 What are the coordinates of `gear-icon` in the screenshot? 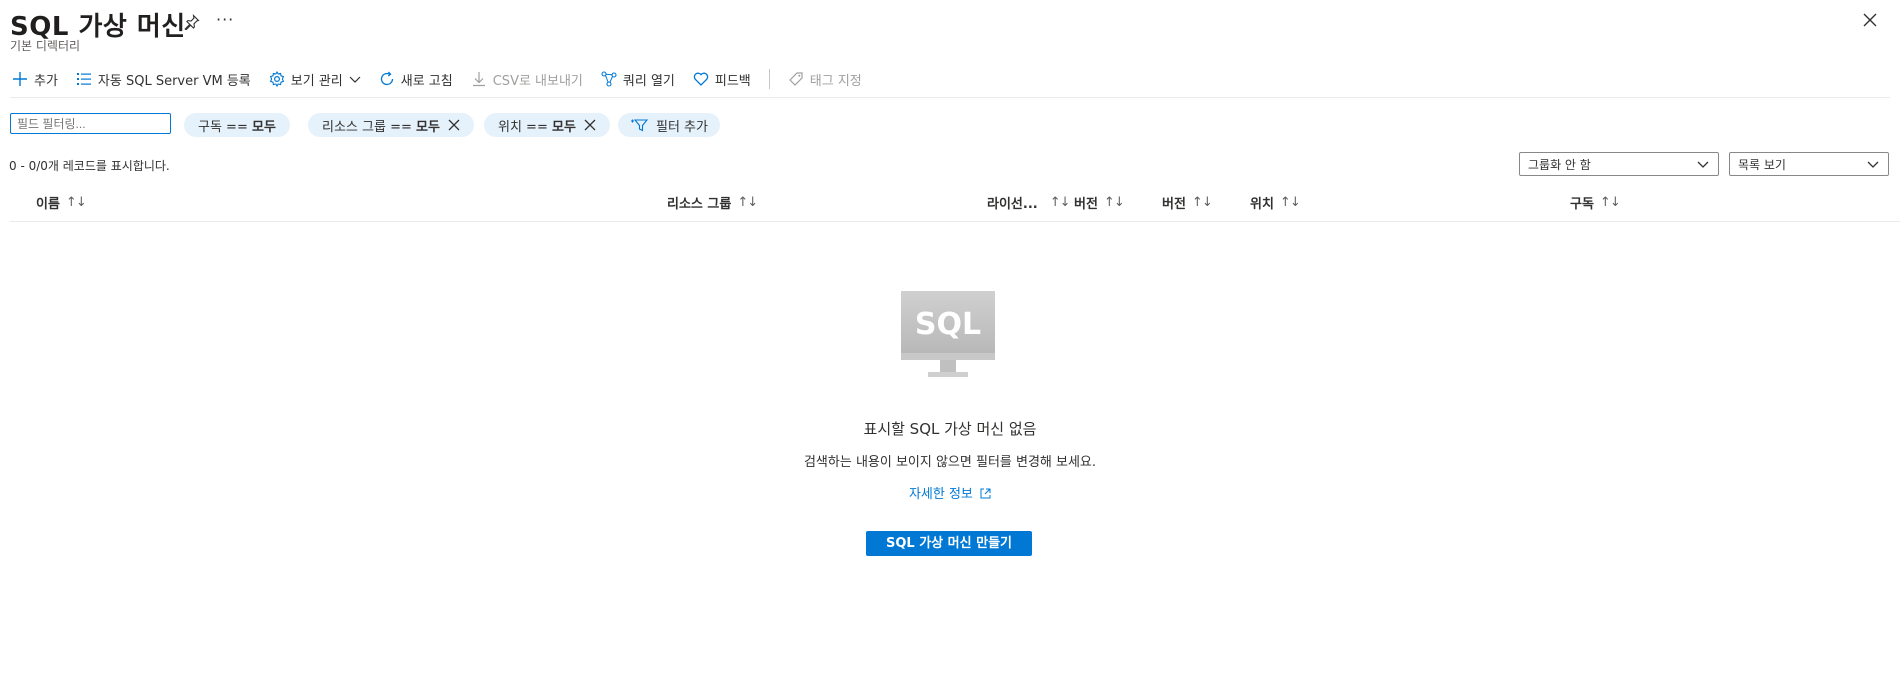 It's located at (277, 79).